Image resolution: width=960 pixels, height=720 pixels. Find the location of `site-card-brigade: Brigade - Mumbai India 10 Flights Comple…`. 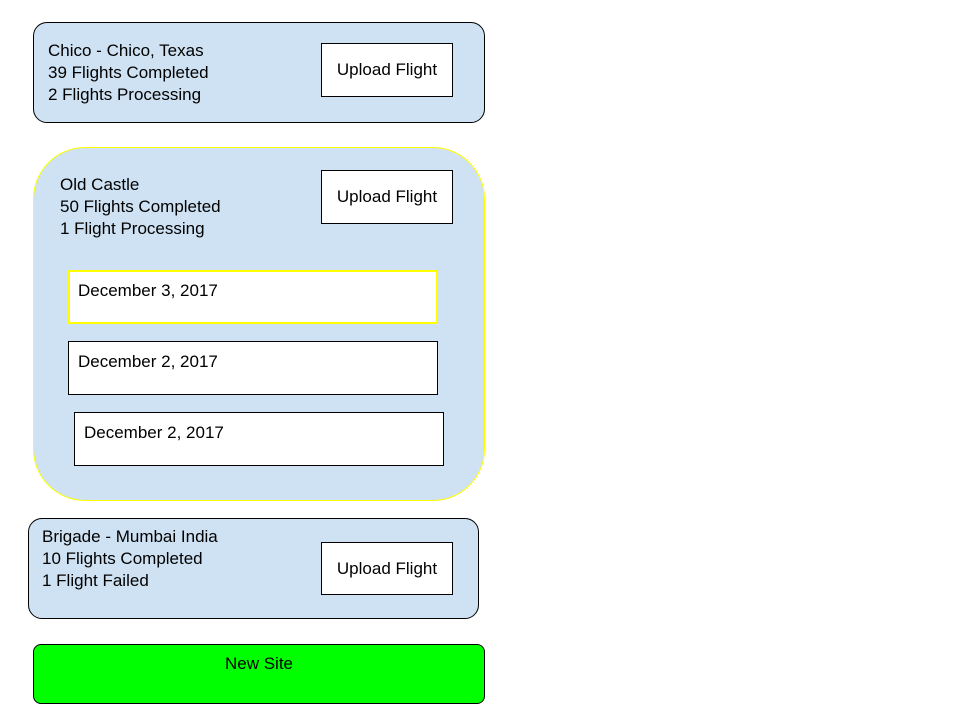

site-card-brigade: Brigade - Mumbai India 10 Flights Comple… is located at coordinates (253, 568).